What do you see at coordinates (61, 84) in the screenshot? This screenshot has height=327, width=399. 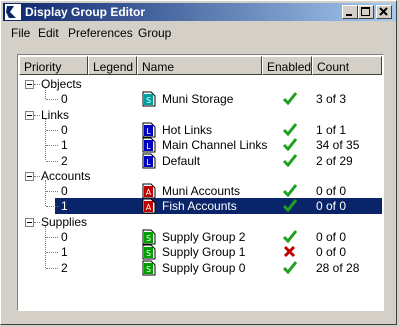 I see `group-label: Objects` at bounding box center [61, 84].